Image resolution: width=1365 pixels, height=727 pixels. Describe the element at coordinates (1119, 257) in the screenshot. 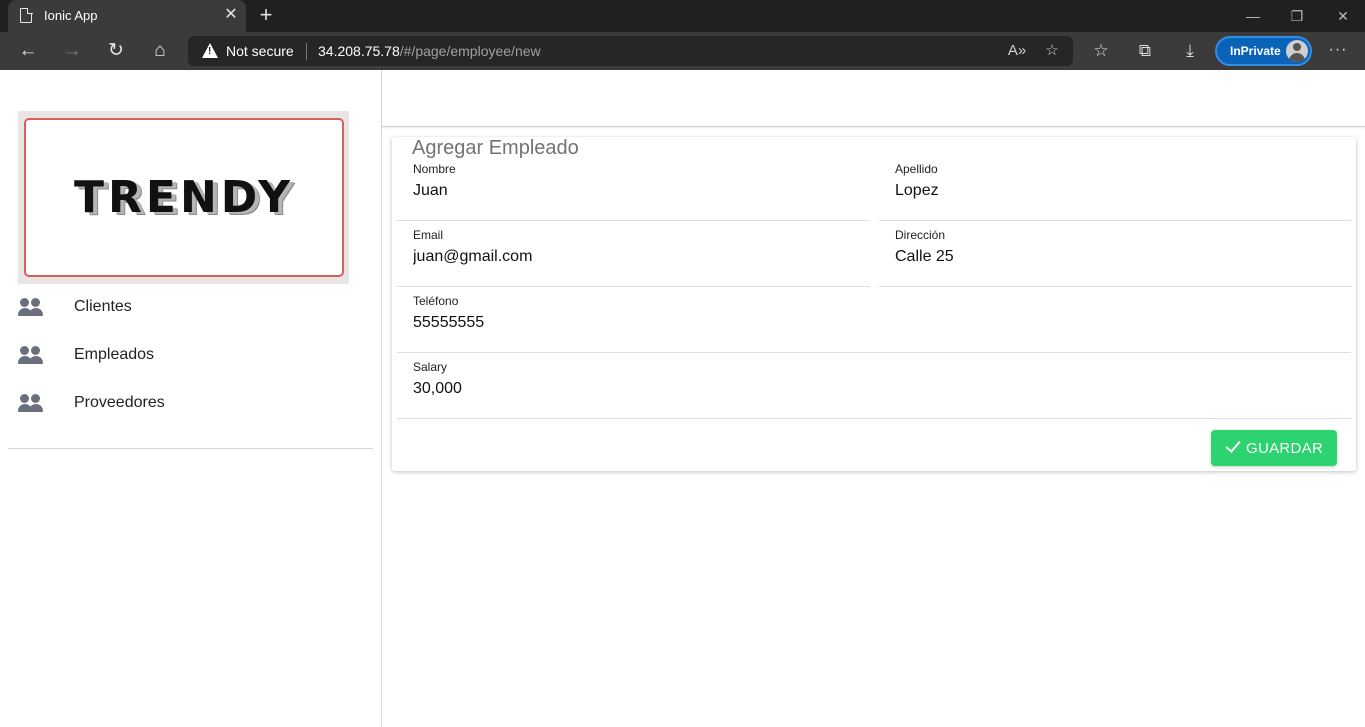

I see `direccion-input` at that location.